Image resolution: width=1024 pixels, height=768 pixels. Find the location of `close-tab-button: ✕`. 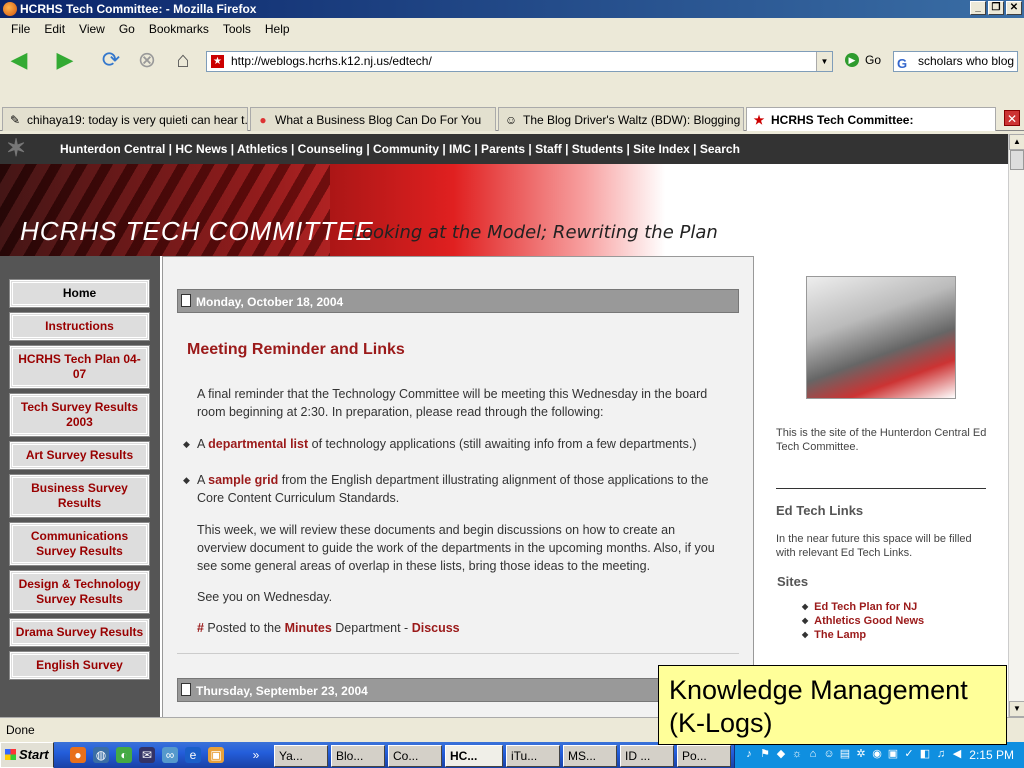

close-tab-button: ✕ is located at coordinates (1012, 118).